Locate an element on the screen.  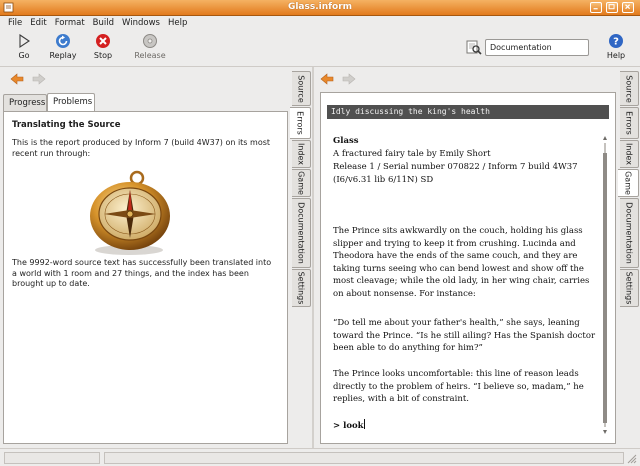
menu-build: Build is located at coordinates (103, 23).